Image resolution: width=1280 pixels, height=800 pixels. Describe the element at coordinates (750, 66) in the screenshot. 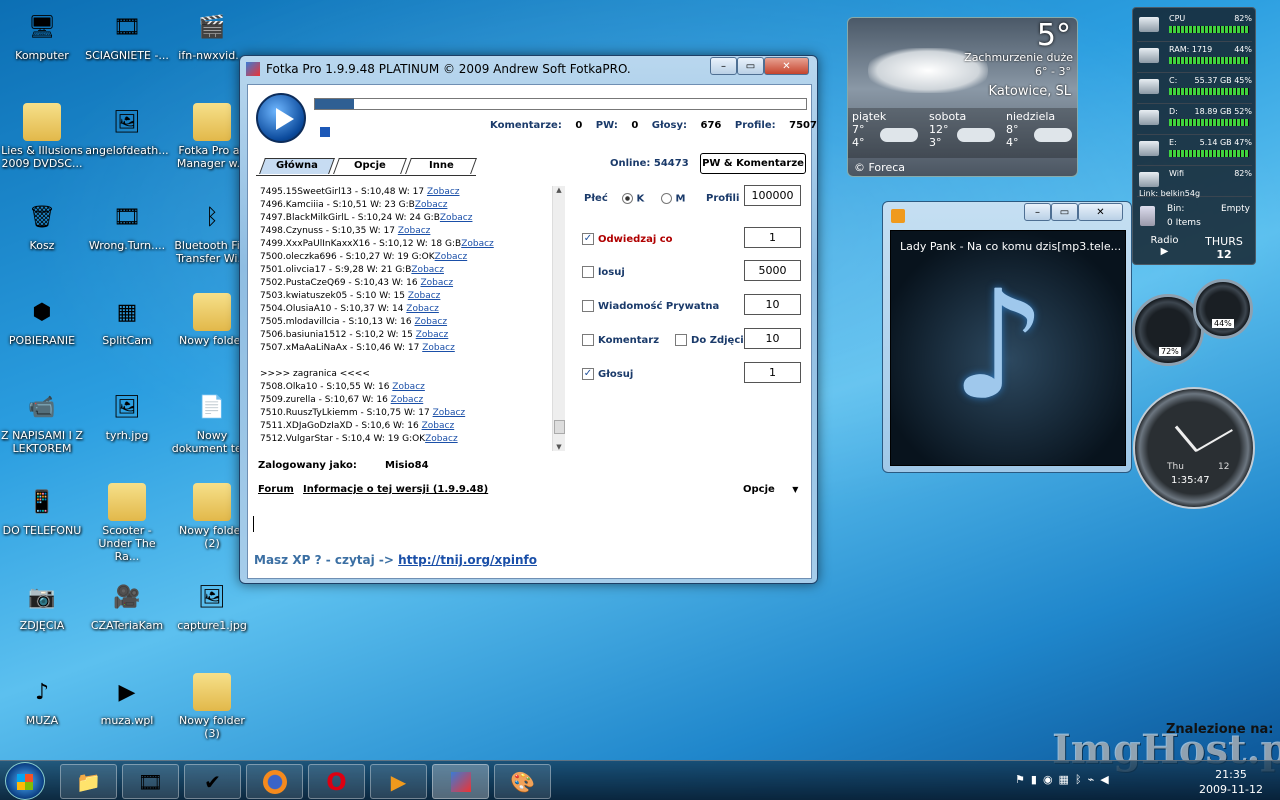

I see `maximize-button: ▭` at that location.